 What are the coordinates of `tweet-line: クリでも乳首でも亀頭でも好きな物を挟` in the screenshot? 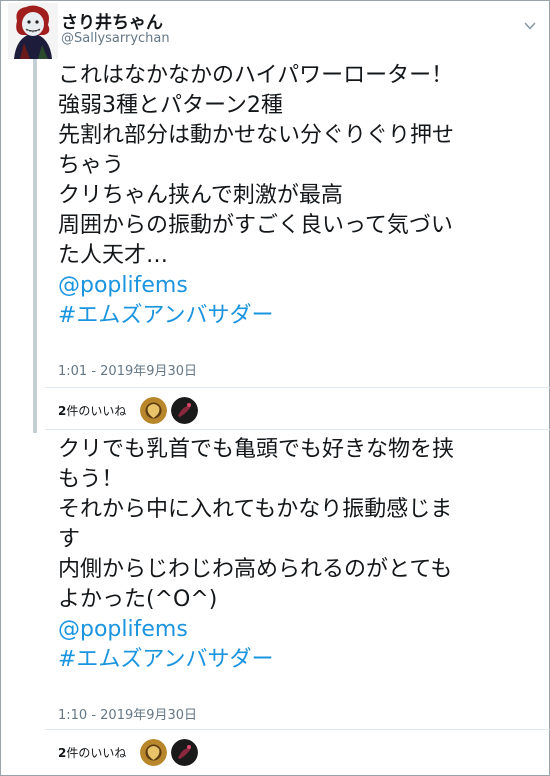 It's located at (256, 449).